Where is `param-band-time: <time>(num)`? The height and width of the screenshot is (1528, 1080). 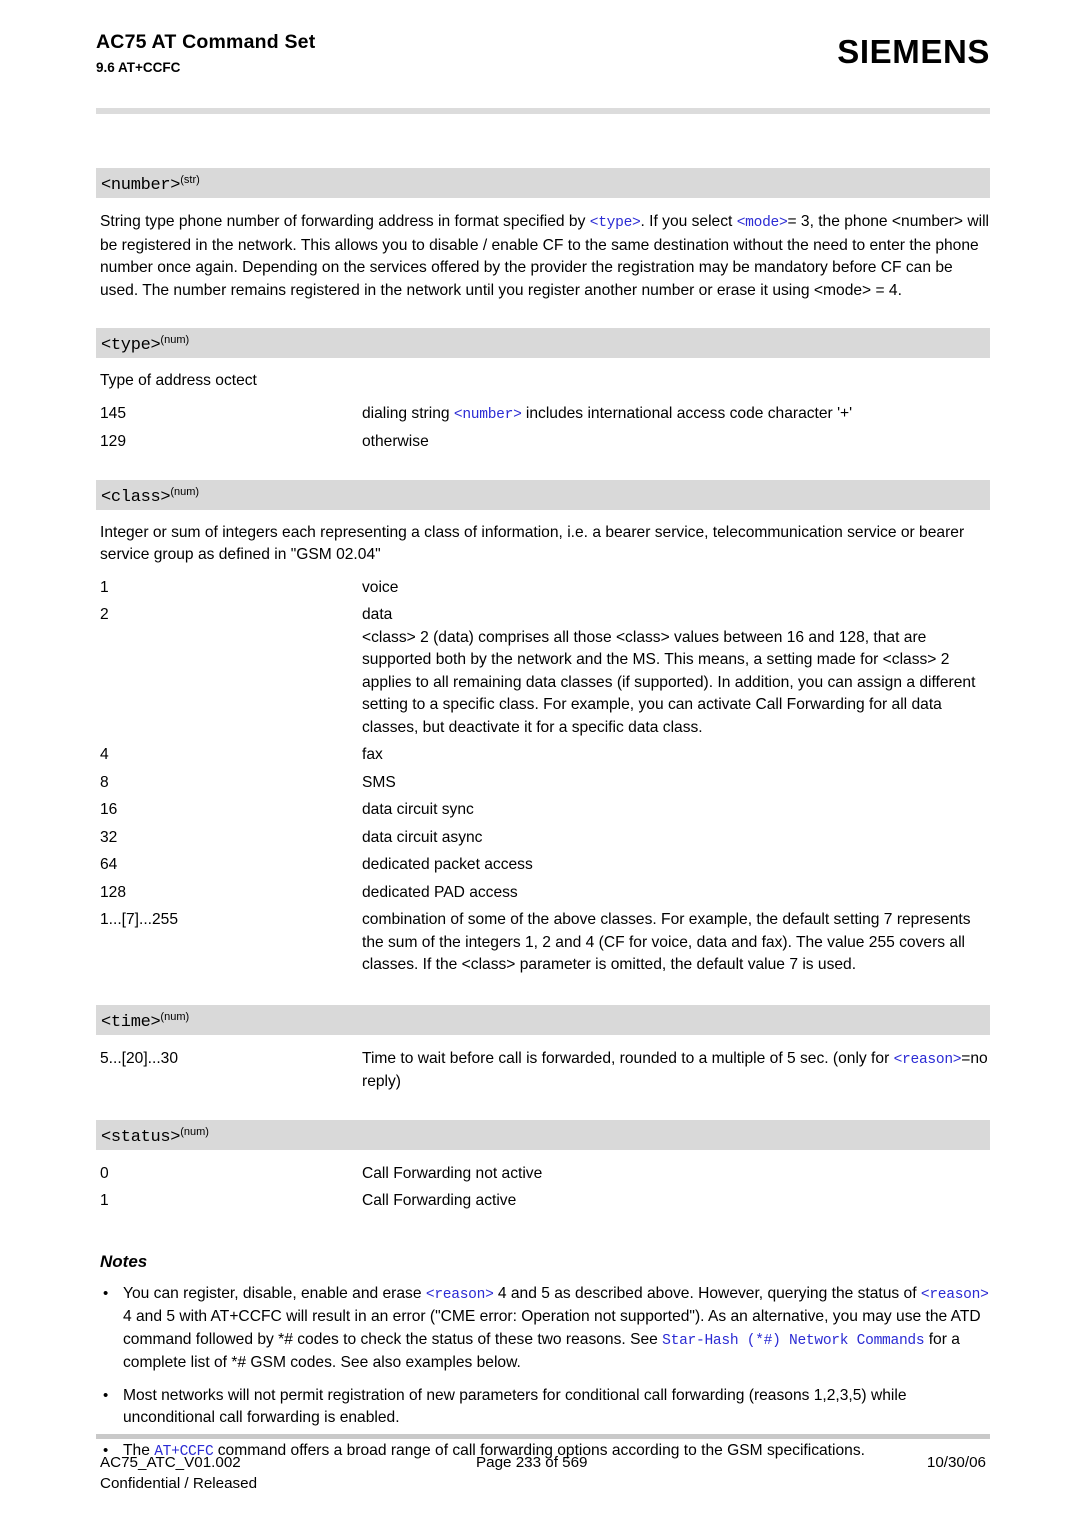 param-band-time: <time>(num) is located at coordinates (543, 1019).